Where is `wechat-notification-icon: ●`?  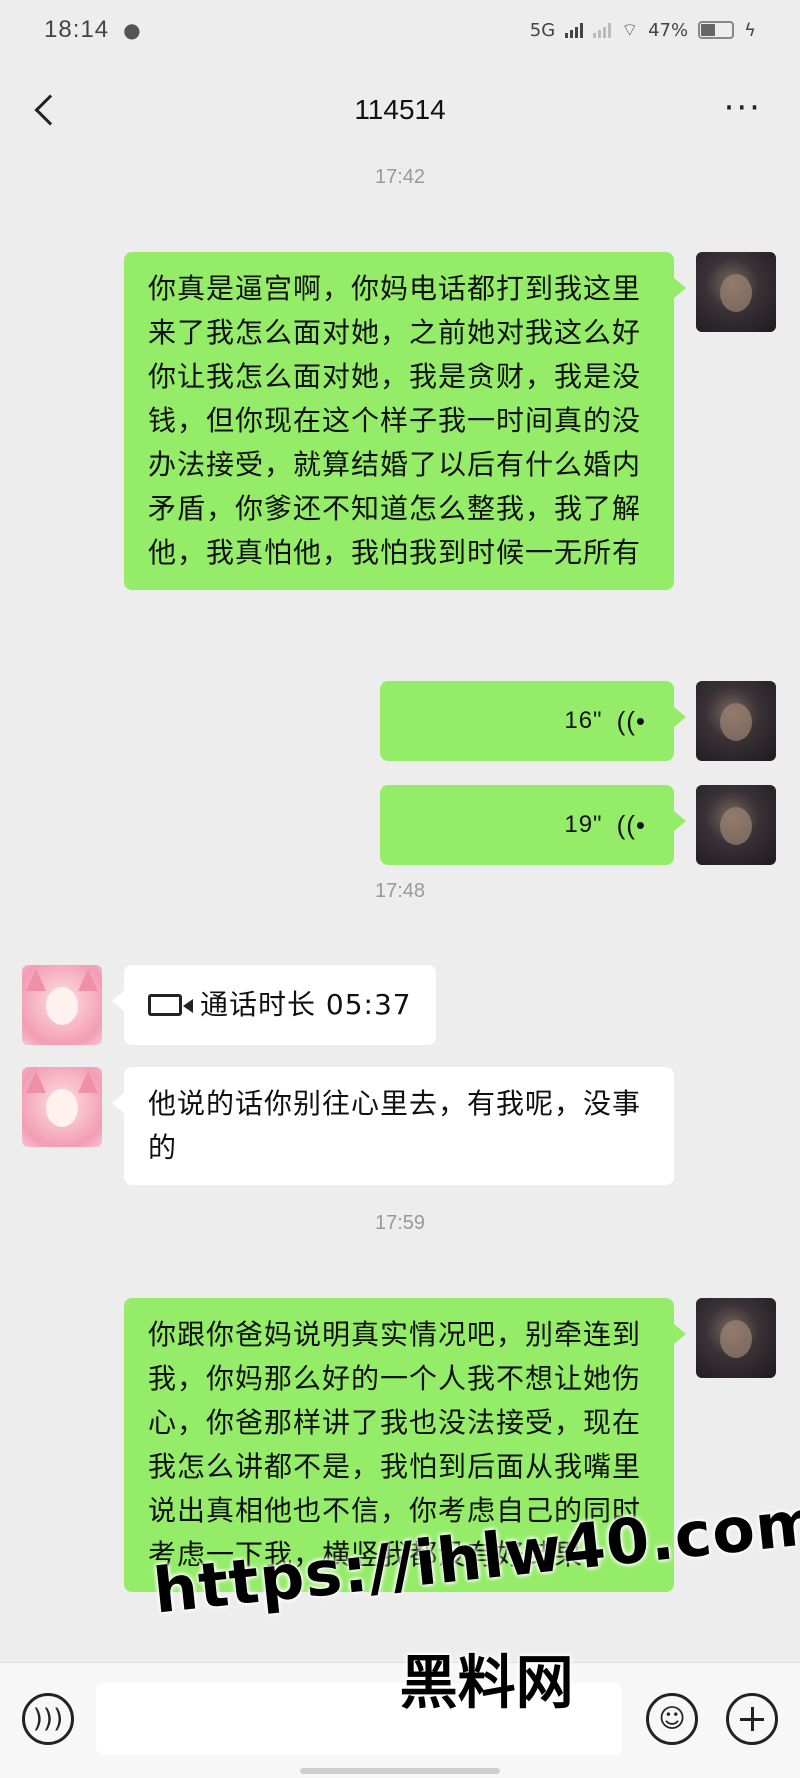
wechat-notification-icon: ● is located at coordinates (132, 30).